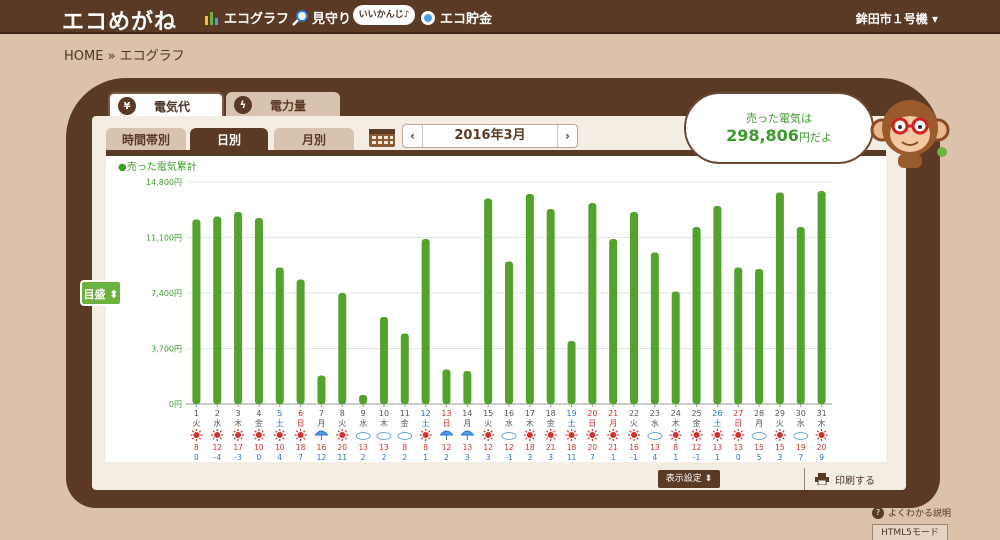 The width and height of the screenshot is (1000, 540). Describe the element at coordinates (382, 137) in the screenshot. I see `calendar-icon` at that location.